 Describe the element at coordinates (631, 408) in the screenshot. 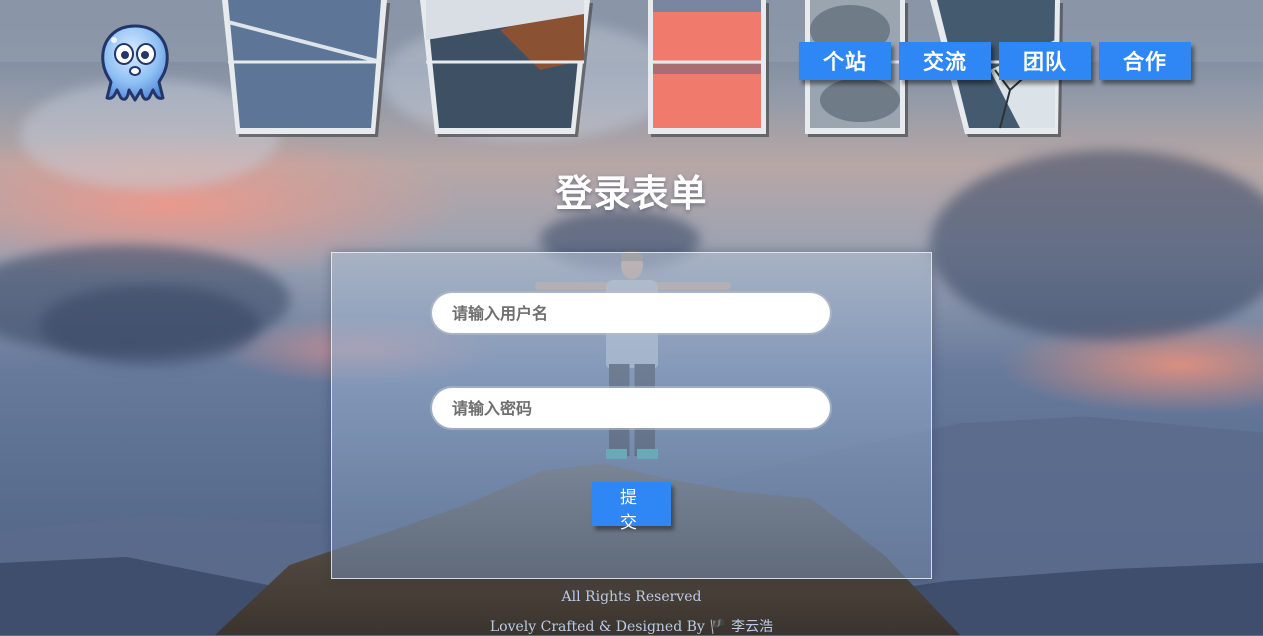

I see `password-input` at that location.